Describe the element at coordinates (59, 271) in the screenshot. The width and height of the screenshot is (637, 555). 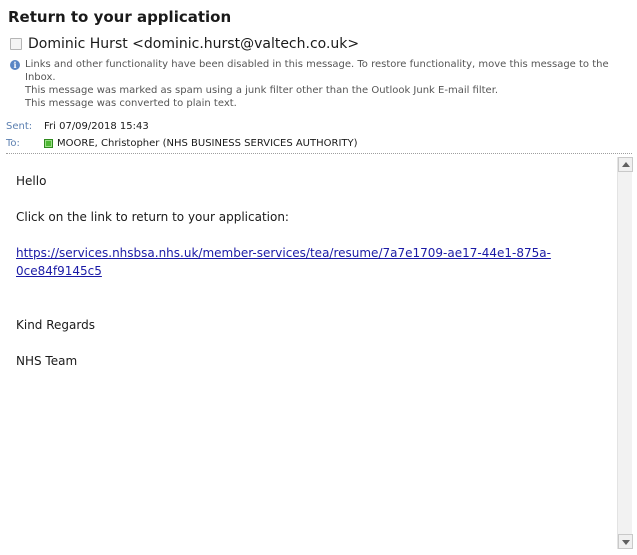
I see `resume-link-line-2: 0ce84f9145c5` at that location.